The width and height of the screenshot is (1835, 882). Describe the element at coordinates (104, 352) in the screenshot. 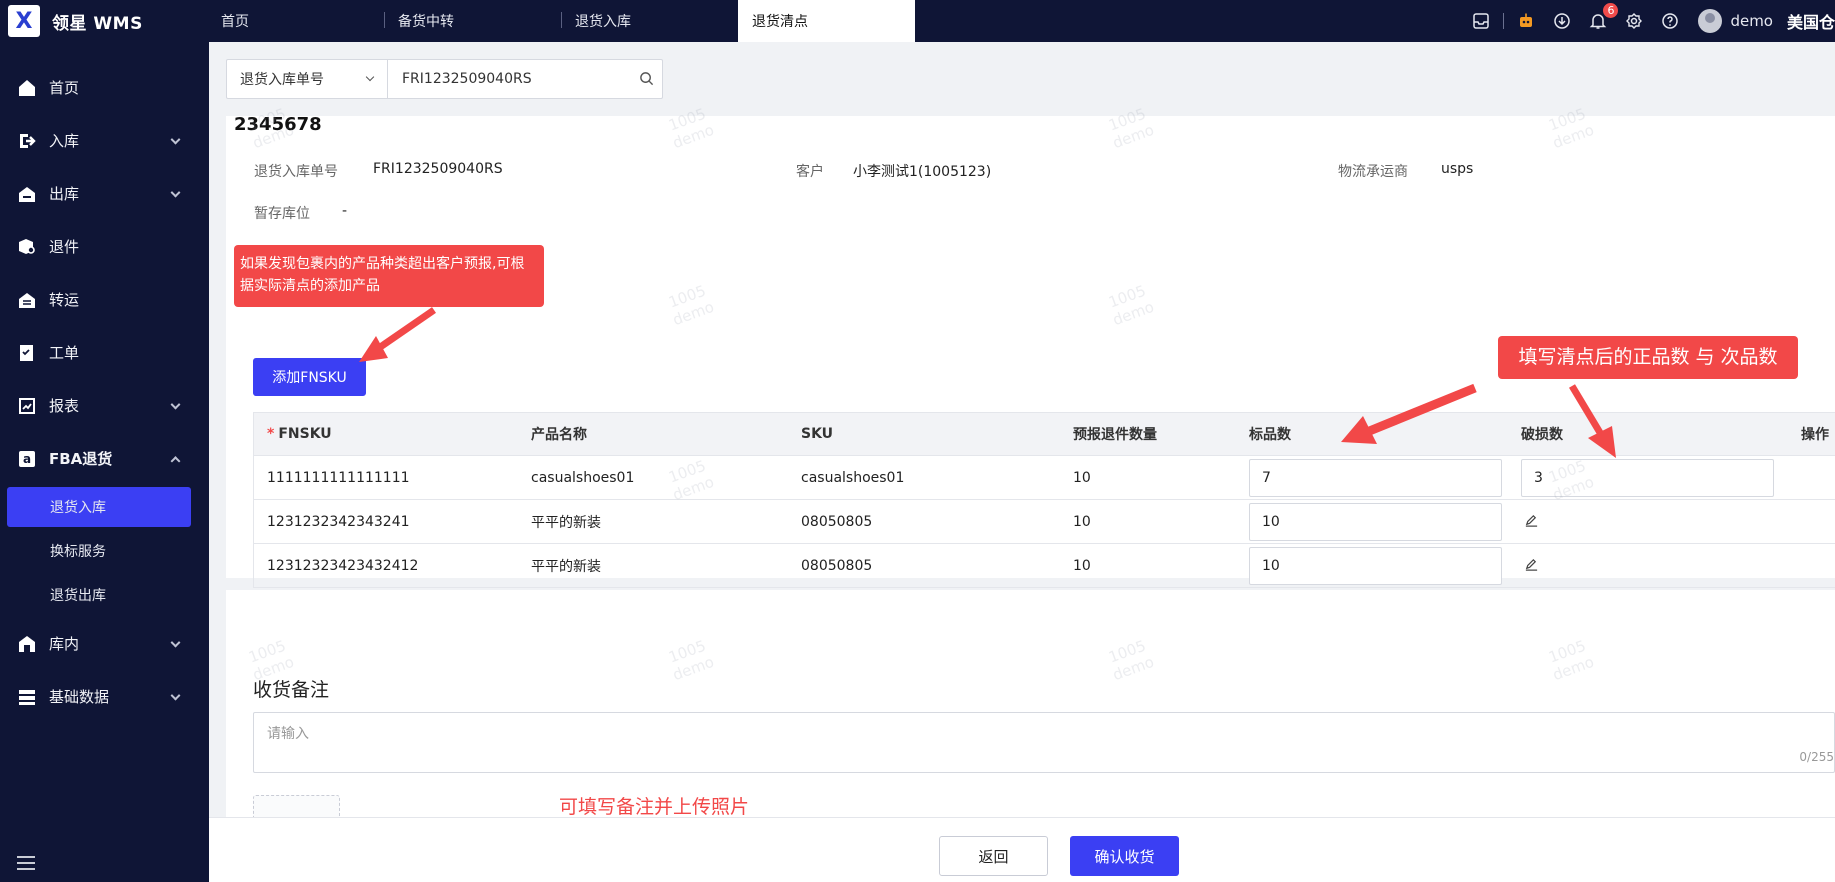

I see `sidebar-item-workorder: 工单` at that location.